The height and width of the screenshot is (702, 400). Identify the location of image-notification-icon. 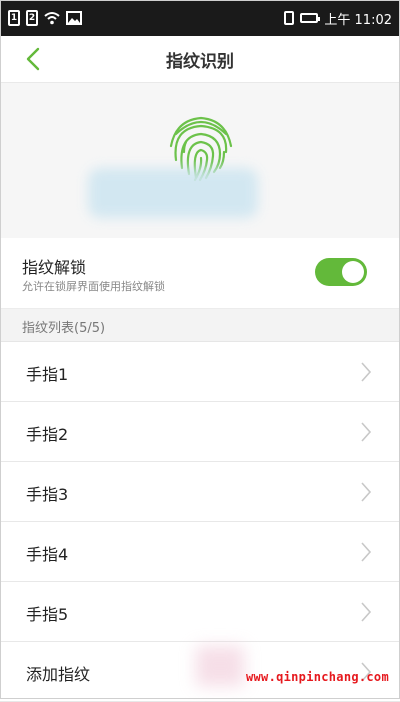
(74, 18).